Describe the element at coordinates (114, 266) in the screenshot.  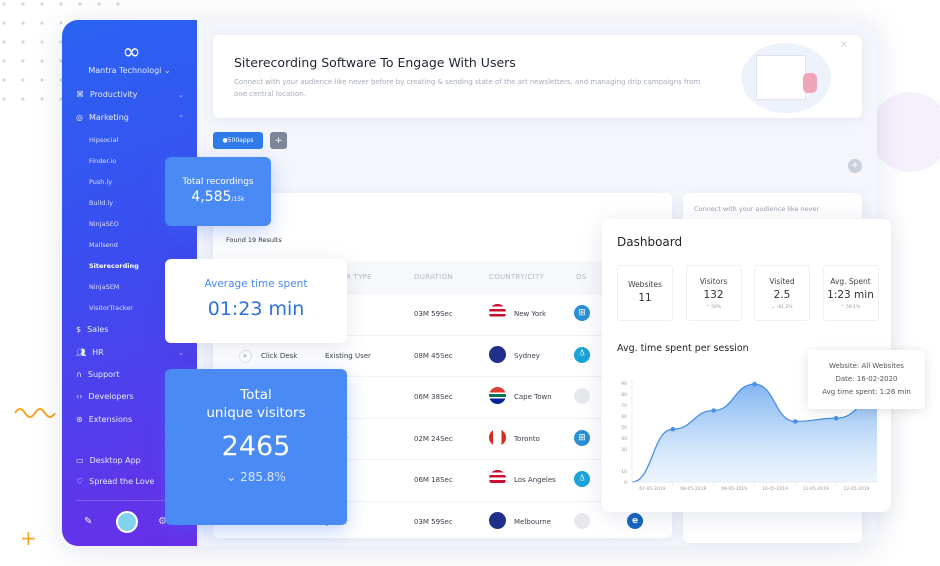
I see `sidebar-subitem: Siterecording` at that location.